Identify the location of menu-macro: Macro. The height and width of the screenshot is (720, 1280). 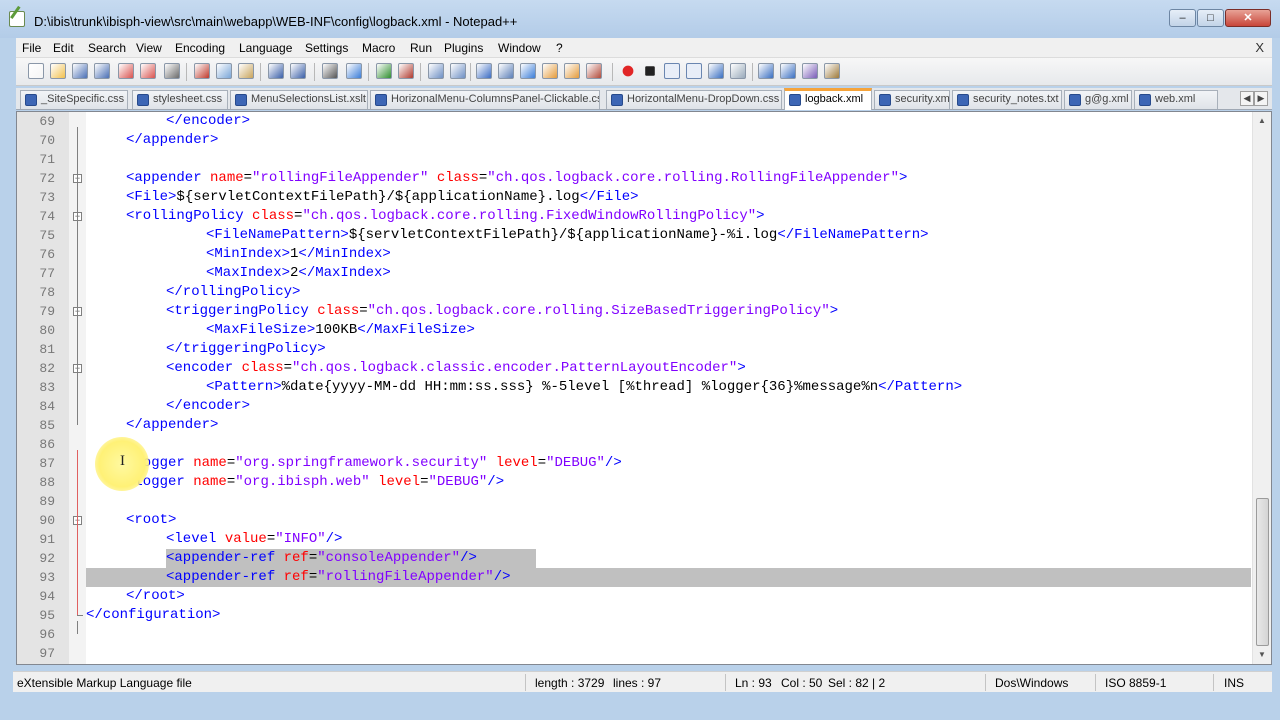
(378, 48).